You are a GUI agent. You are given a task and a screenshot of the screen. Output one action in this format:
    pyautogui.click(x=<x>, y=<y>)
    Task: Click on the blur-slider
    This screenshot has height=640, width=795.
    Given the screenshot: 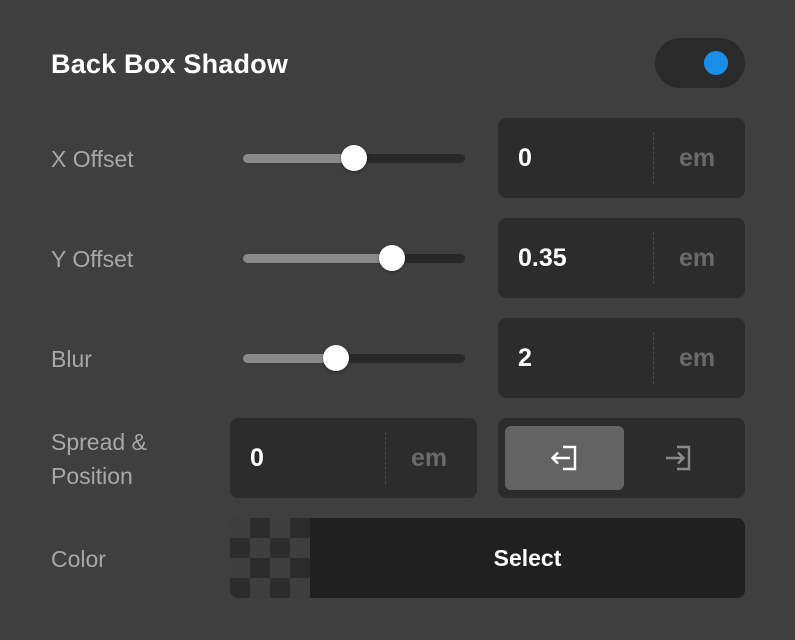 What is the action you would take?
    pyautogui.click(x=354, y=358)
    